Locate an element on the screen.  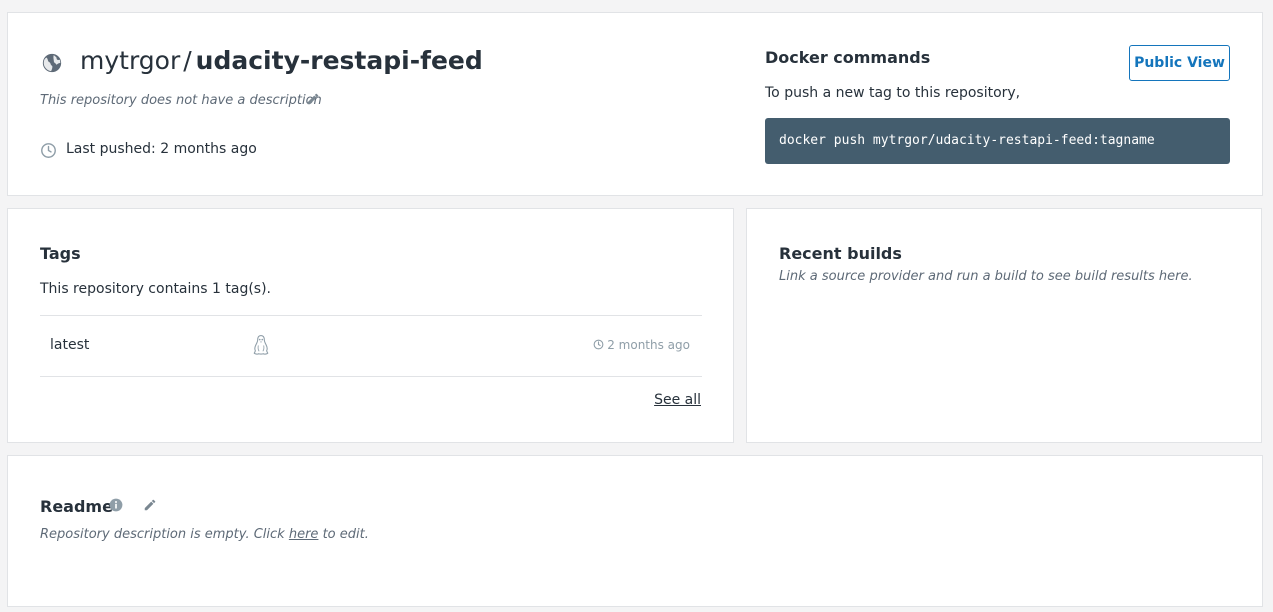
docker-commands-subtitle: To push a new tag to this repository, is located at coordinates (893, 93).